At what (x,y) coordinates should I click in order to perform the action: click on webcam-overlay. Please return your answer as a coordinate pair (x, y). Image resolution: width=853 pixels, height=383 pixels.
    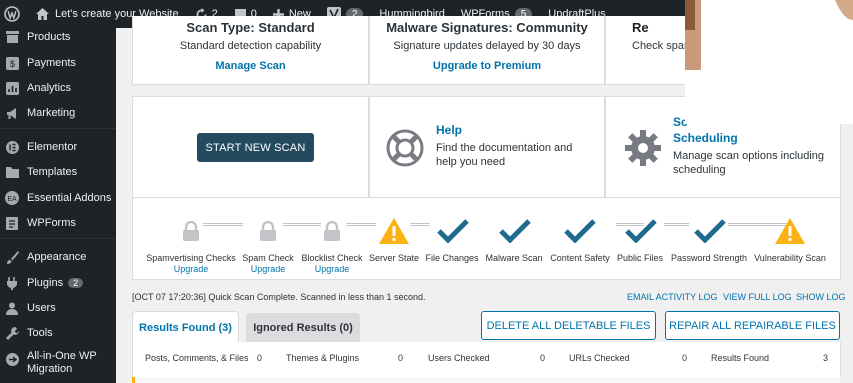
    Looking at the image, I should click on (769, 62).